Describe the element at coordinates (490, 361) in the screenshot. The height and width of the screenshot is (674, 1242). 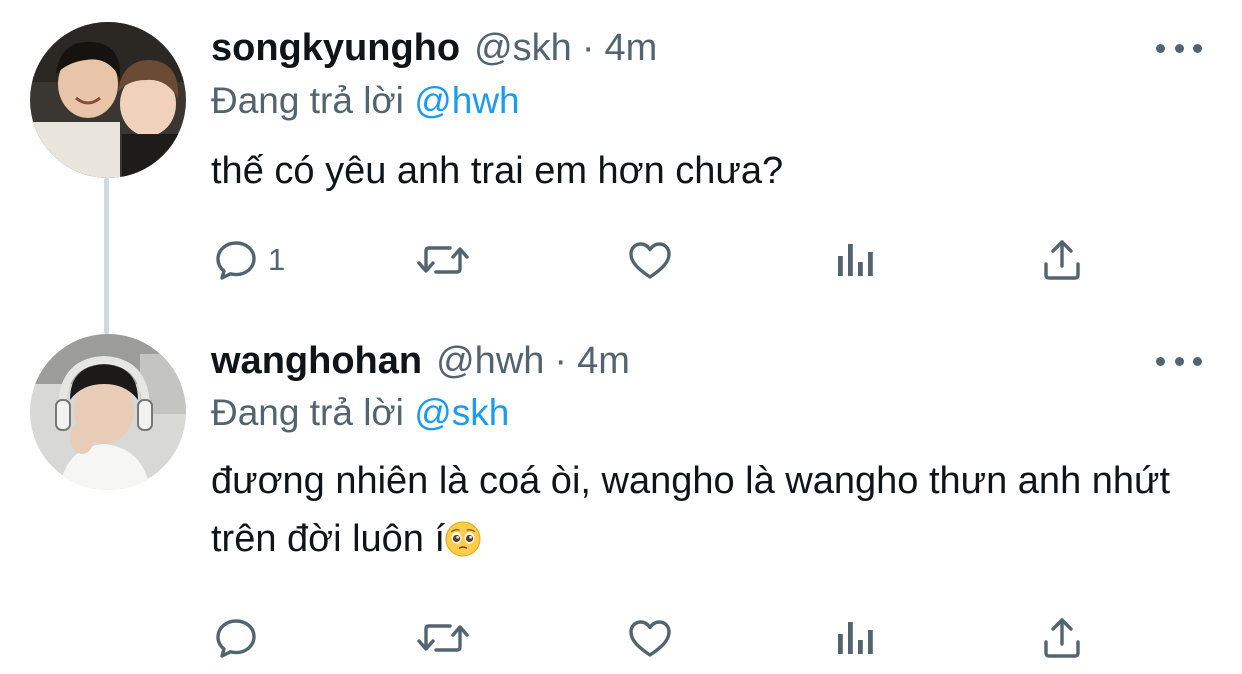
I see `user-handle: @hwh` at that location.